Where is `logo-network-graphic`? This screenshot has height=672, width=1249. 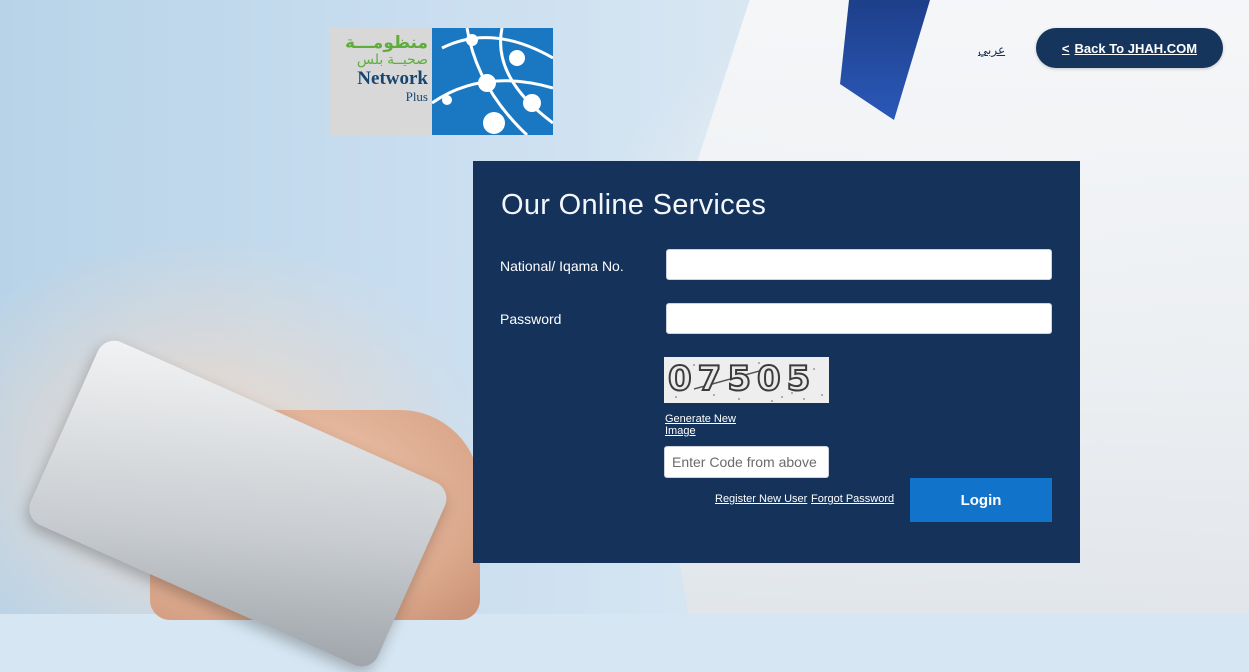 logo-network-graphic is located at coordinates (492, 81).